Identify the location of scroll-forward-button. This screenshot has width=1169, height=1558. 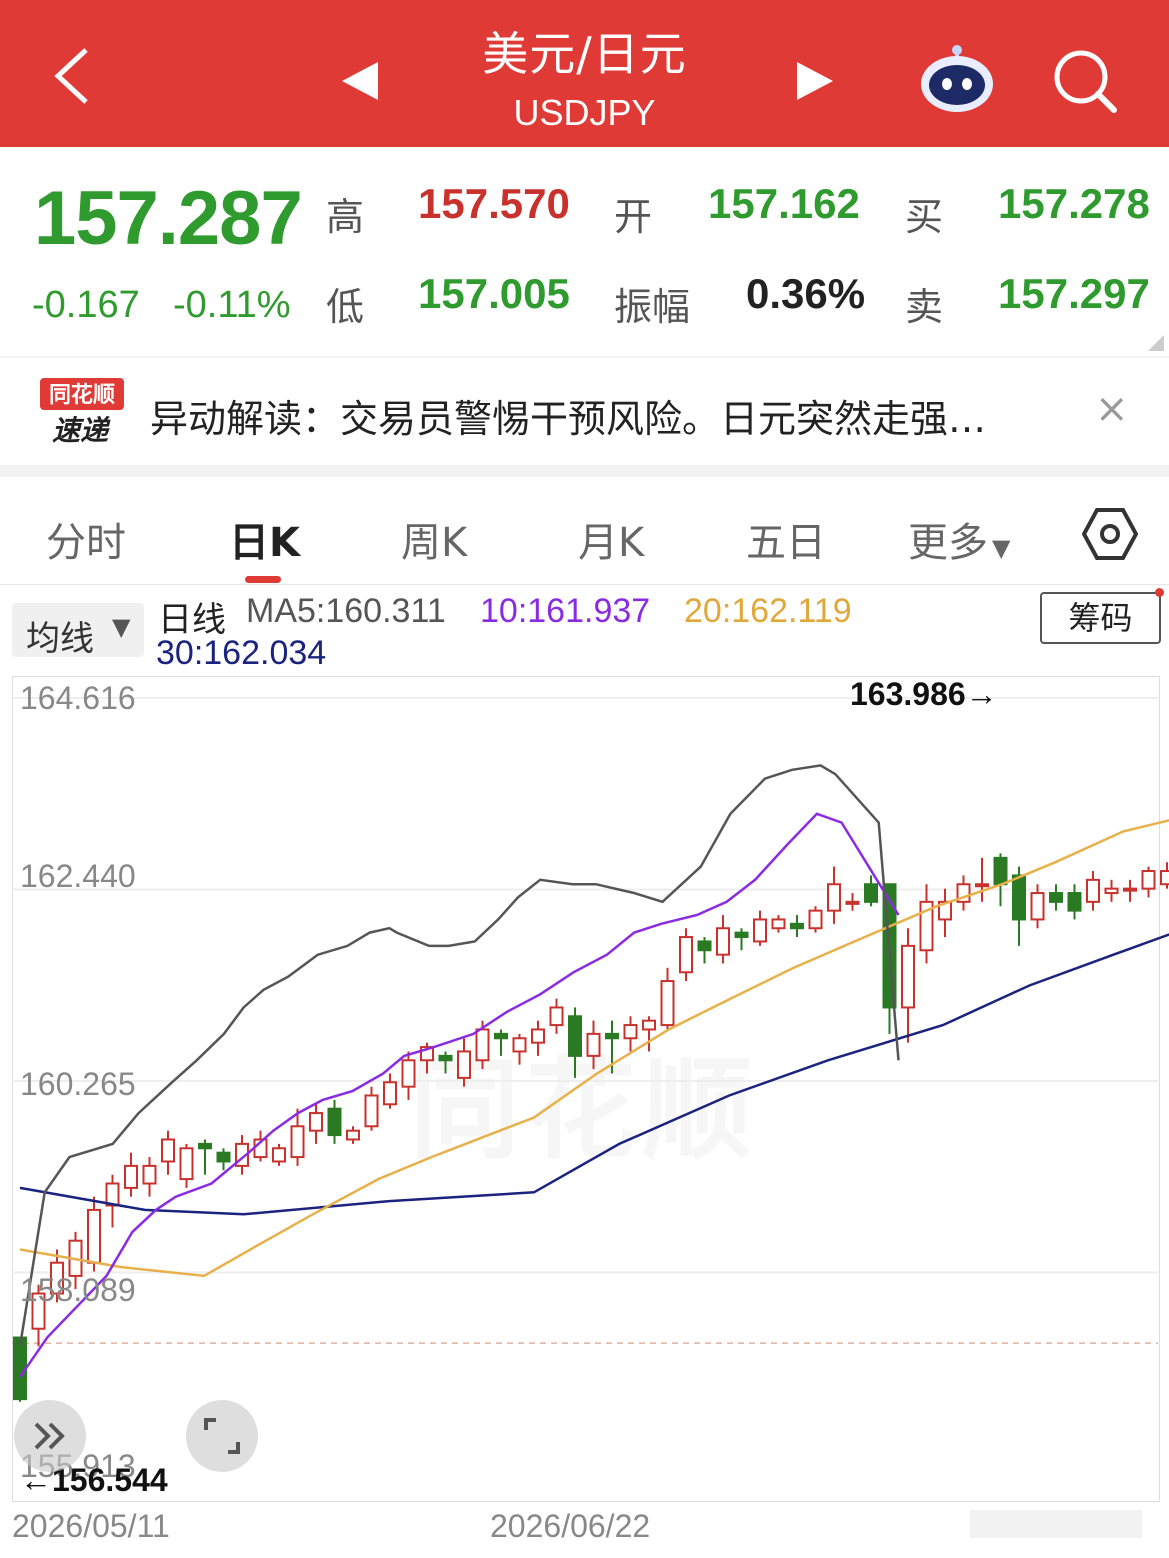
(50, 1436).